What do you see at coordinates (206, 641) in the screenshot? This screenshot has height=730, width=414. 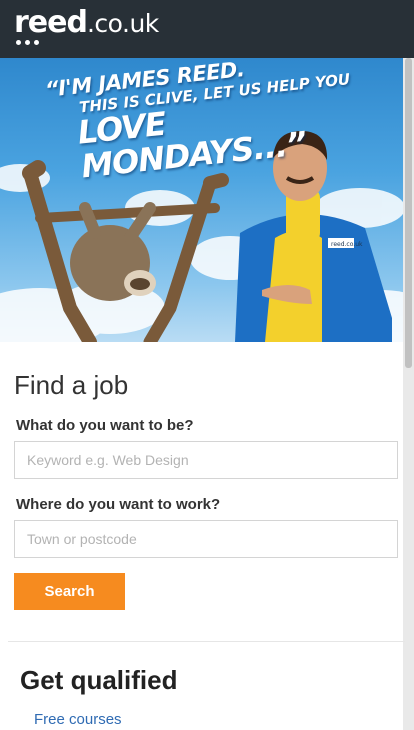 I see `section-divider` at bounding box center [206, 641].